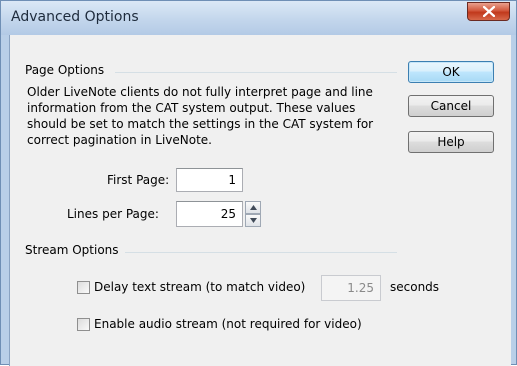  What do you see at coordinates (451, 142) in the screenshot?
I see `help-button: Help` at bounding box center [451, 142].